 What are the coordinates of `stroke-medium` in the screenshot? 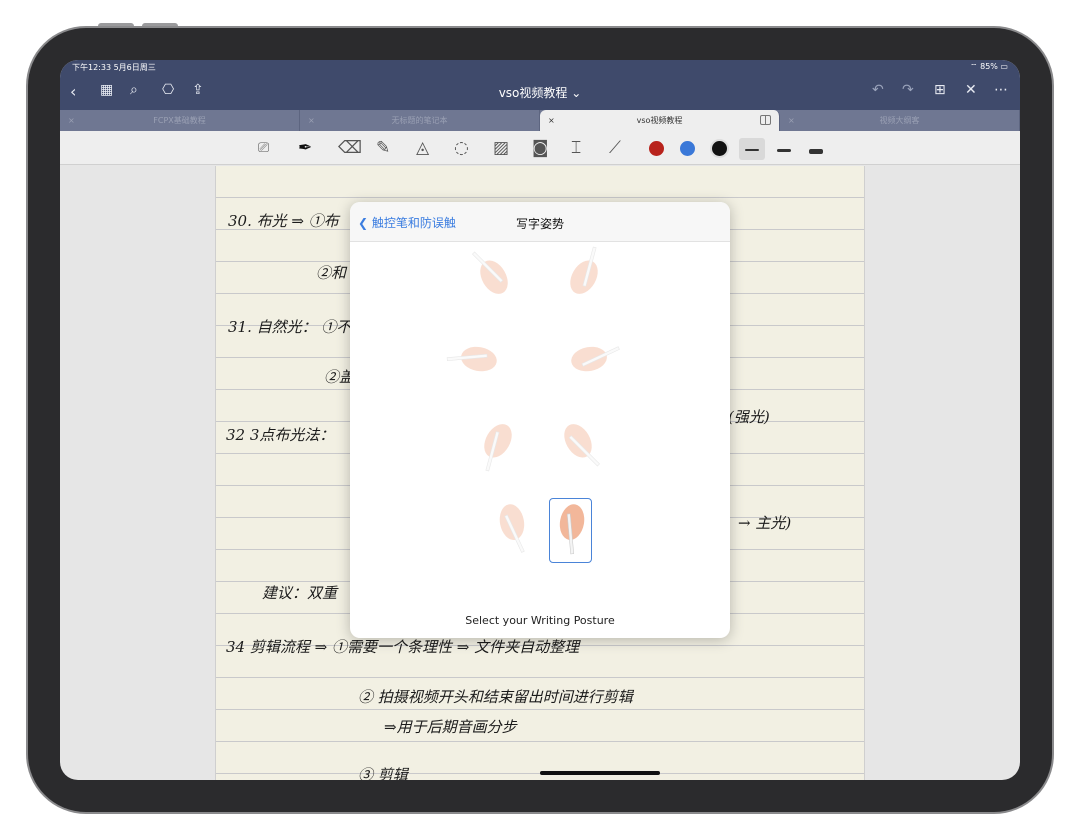 It's located at (784, 149).